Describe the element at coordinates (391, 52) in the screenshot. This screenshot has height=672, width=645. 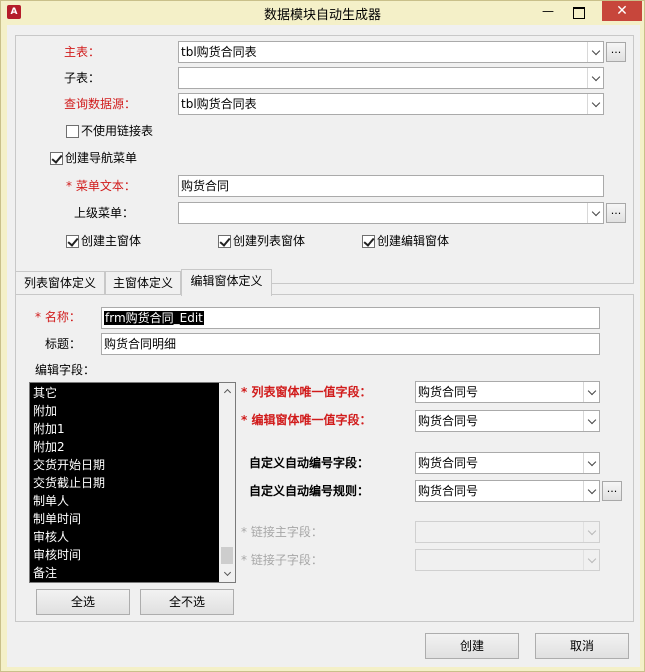
I see `main-table-combo: tbl购货合同表` at that location.